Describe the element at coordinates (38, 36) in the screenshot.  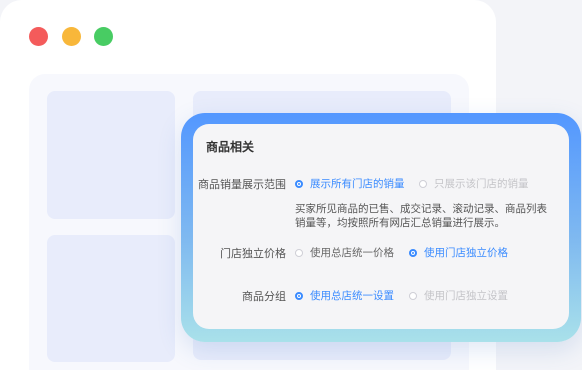
I see `close-window-button` at that location.